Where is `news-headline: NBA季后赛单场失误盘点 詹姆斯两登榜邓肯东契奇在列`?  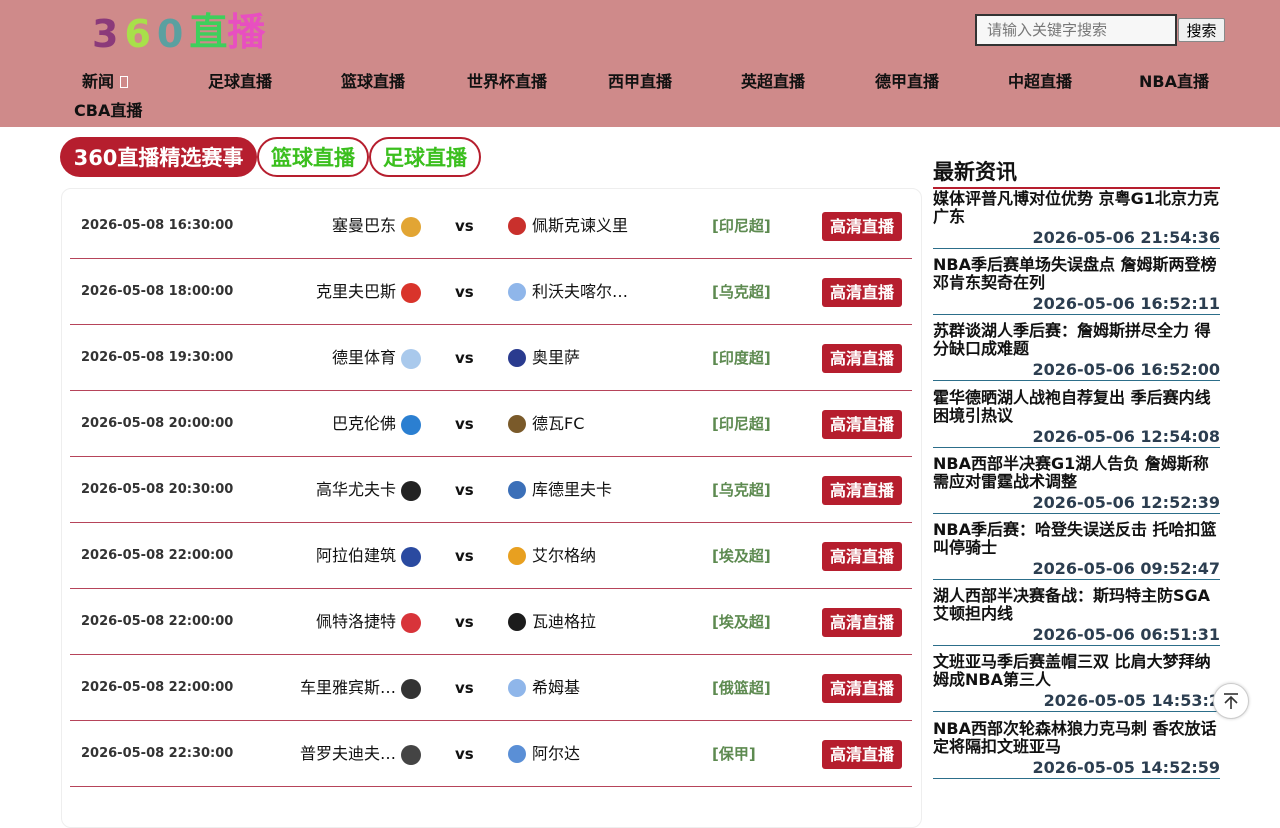
news-headline: NBA季后赛单场失误盘点 詹姆斯两登榜邓肯东契奇在列 is located at coordinates (1076, 274).